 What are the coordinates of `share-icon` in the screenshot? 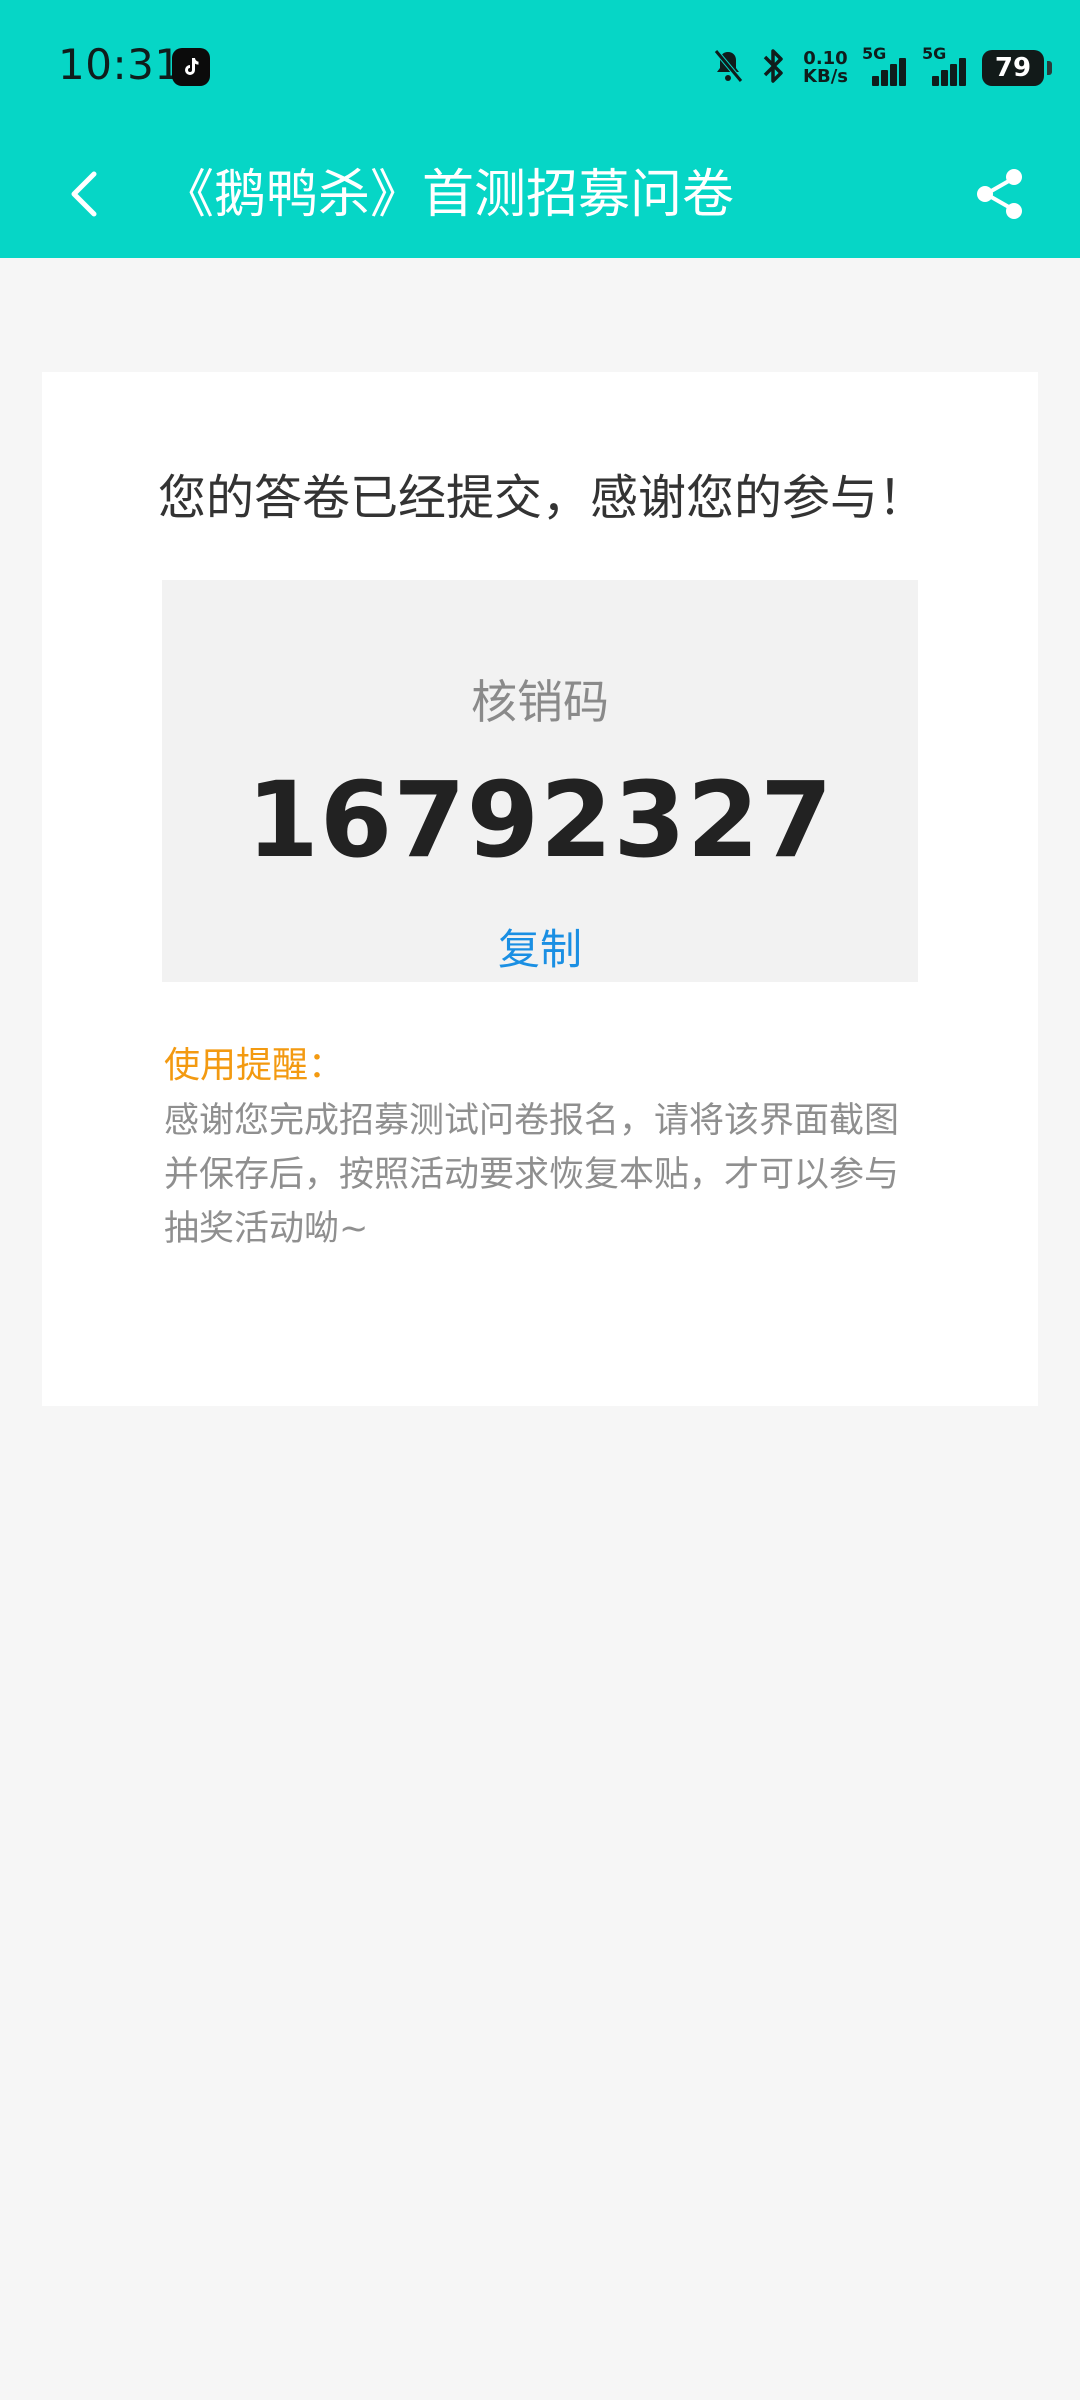 It's located at (999, 194).